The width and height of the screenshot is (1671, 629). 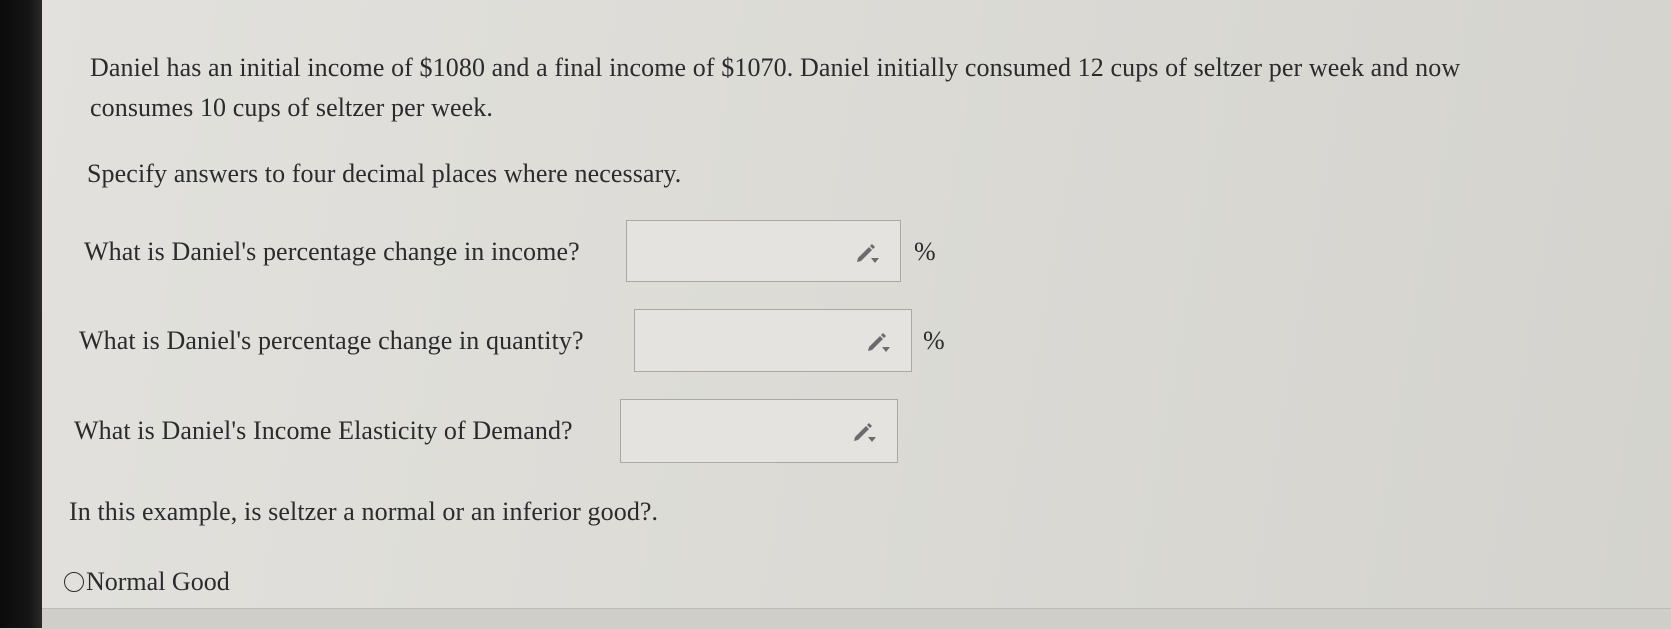 I want to click on normal-good-option: Normal Good, so click(x=147, y=582).